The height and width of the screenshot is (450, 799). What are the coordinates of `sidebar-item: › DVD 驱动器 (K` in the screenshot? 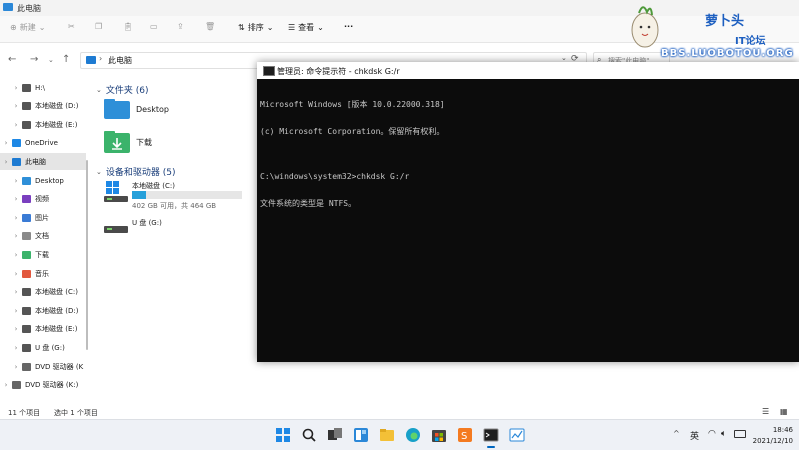 It's located at (48, 366).